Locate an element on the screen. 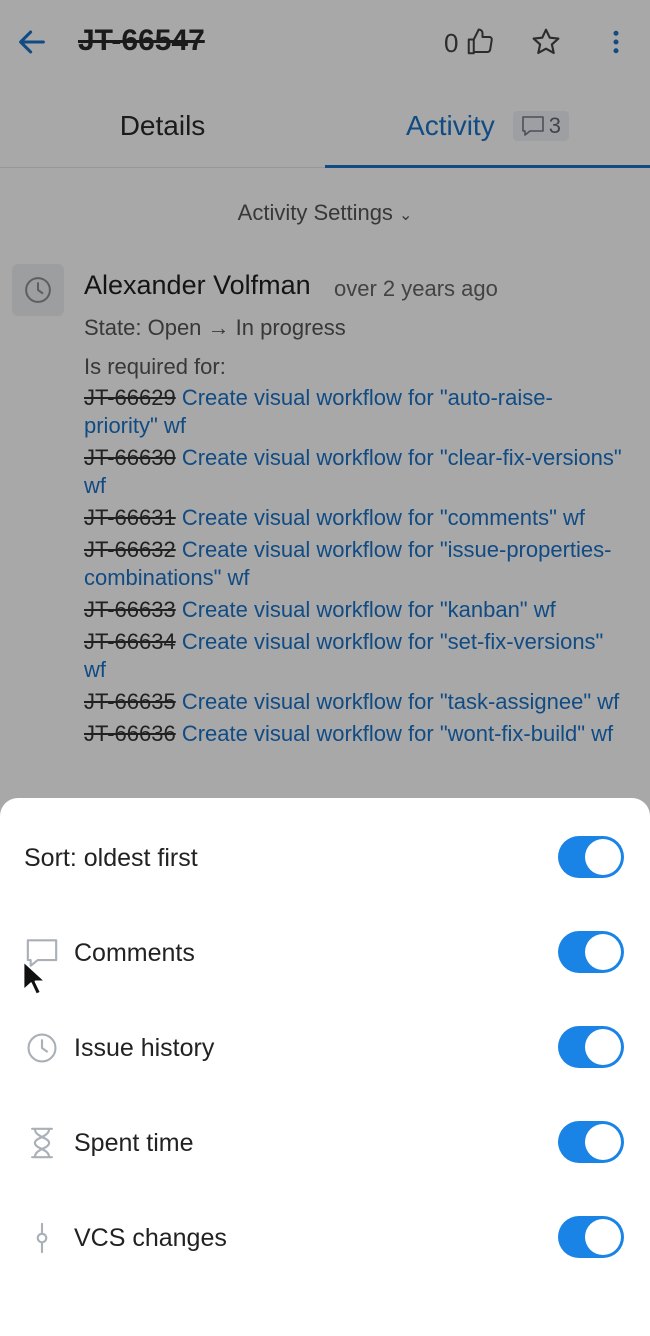 The image size is (650, 1336). mouse-cursor-icon is located at coordinates (34, 978).